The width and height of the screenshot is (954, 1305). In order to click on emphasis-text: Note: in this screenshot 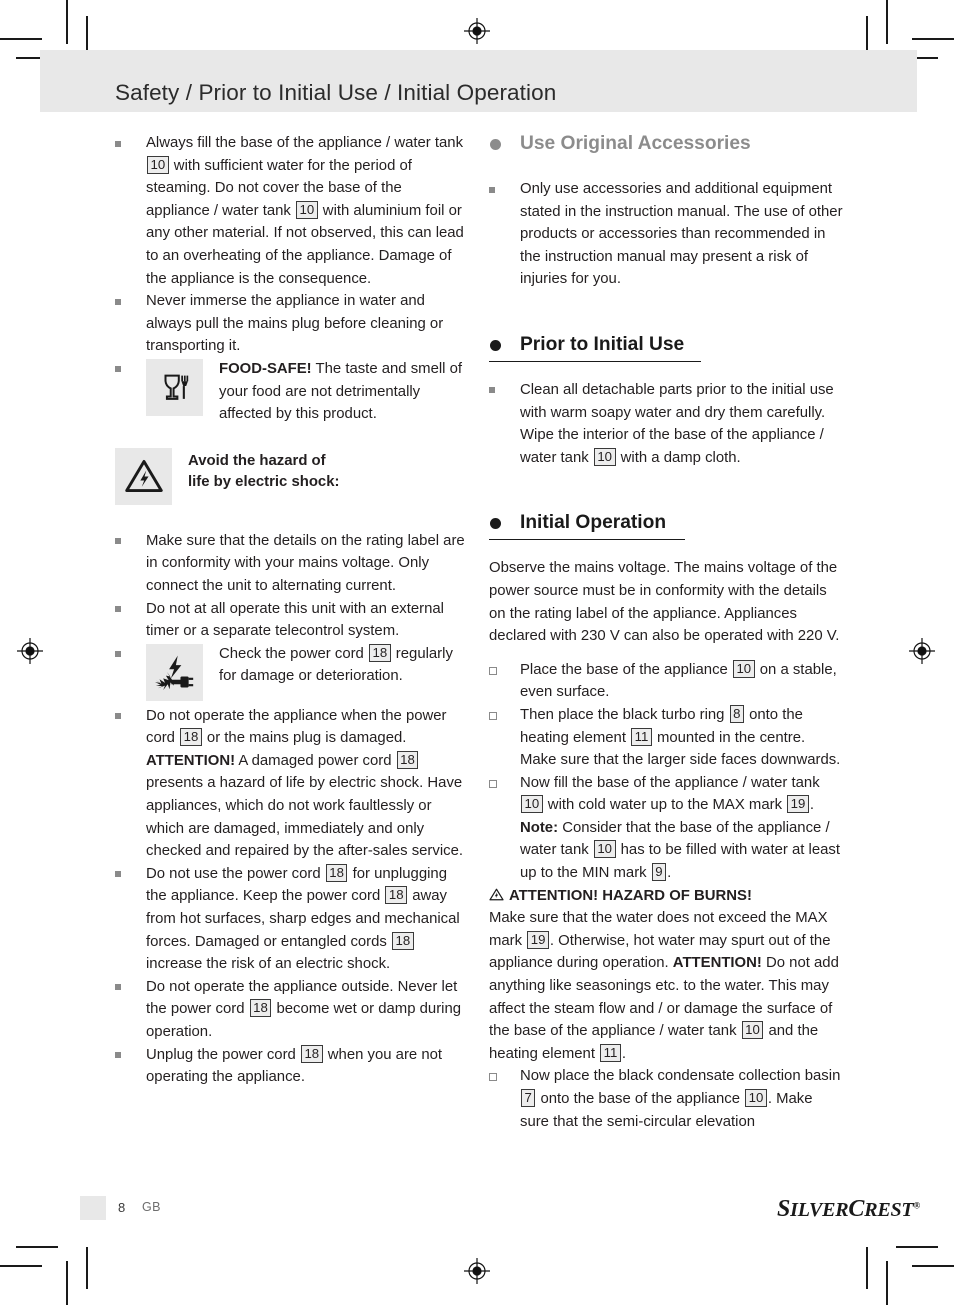, I will do `click(539, 827)`.